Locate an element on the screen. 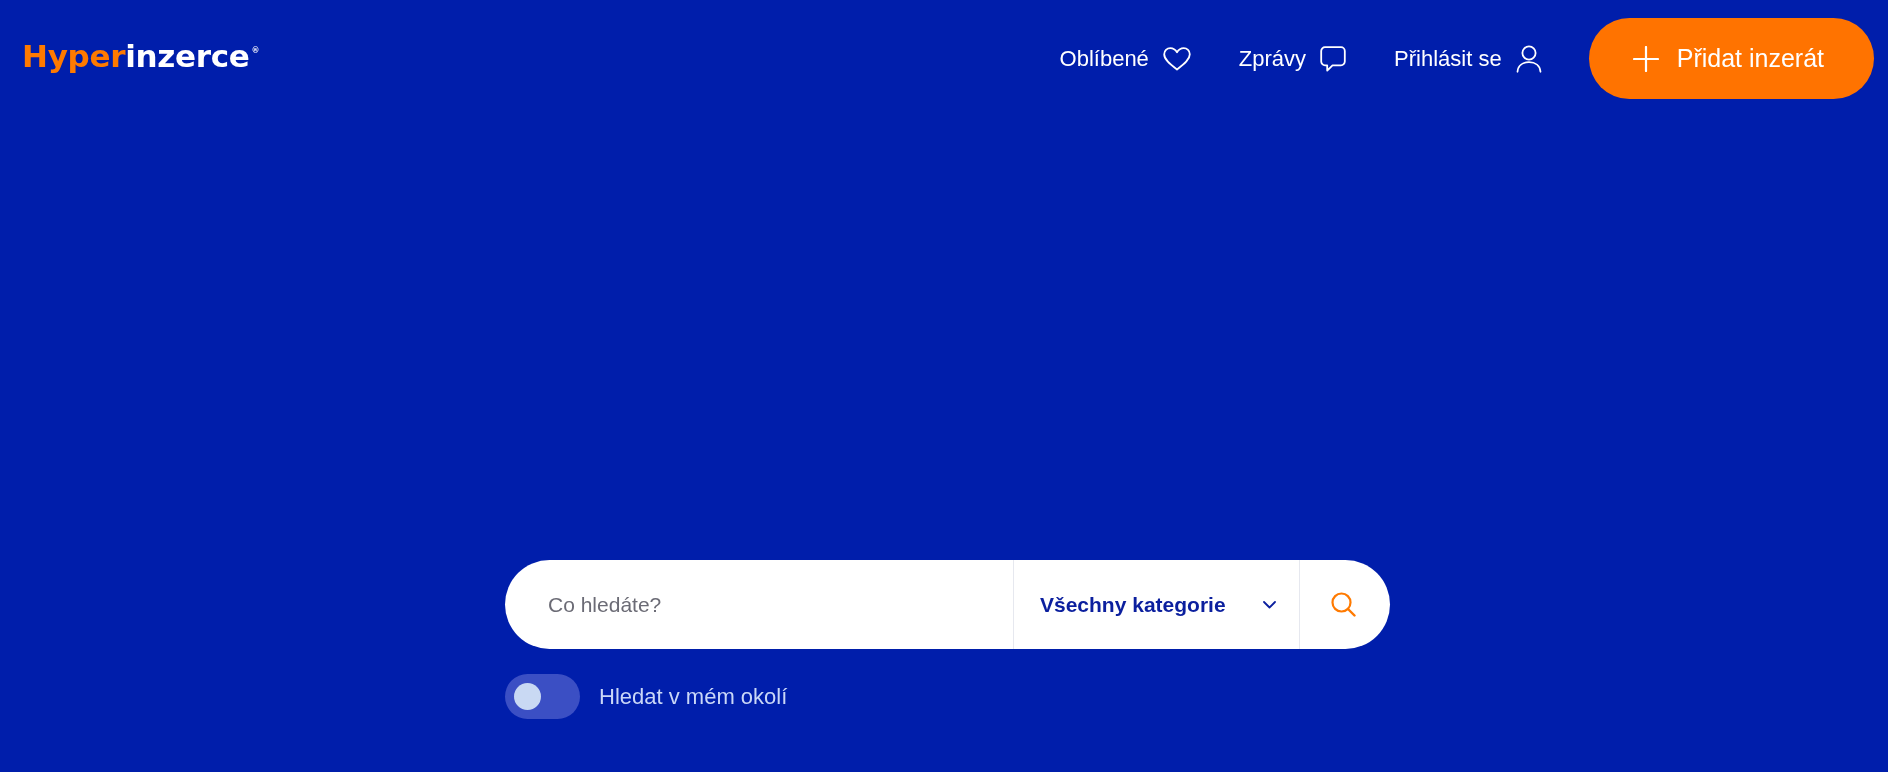  favorites-link: Oblíbené is located at coordinates (1125, 58).